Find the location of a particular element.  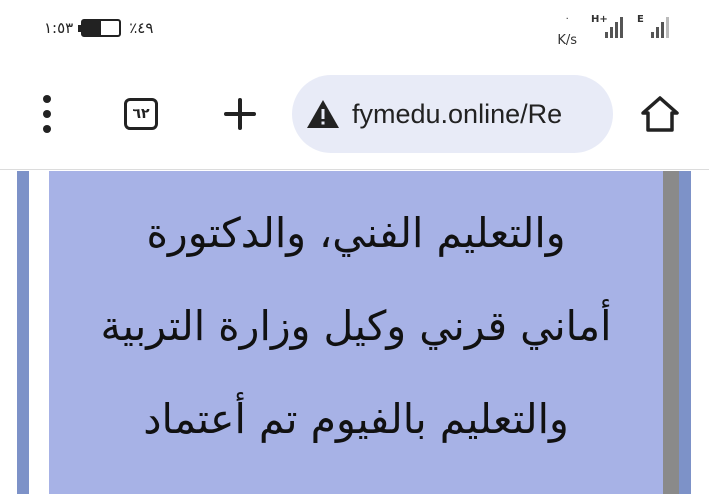

signal-icon-sim1: H+ is located at coordinates (607, 26).